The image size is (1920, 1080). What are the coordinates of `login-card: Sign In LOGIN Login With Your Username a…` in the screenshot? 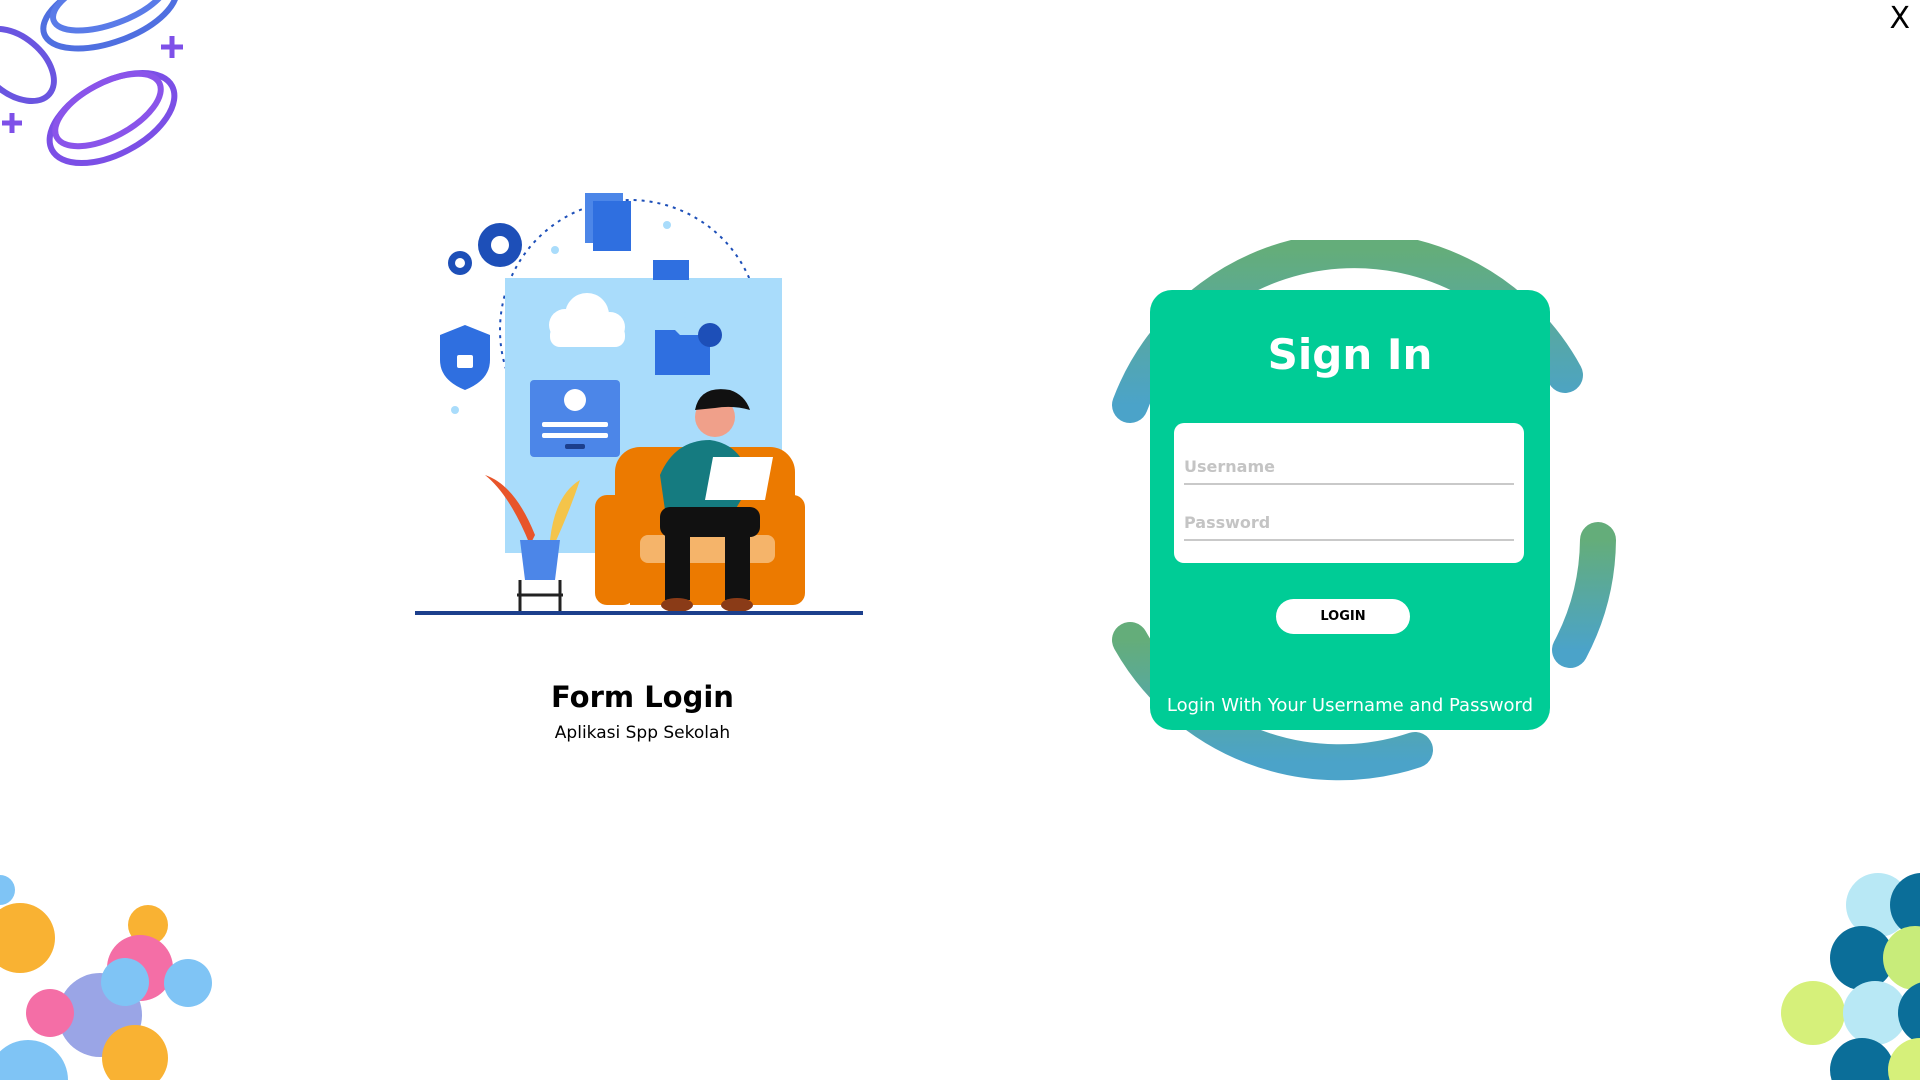 It's located at (1350, 510).